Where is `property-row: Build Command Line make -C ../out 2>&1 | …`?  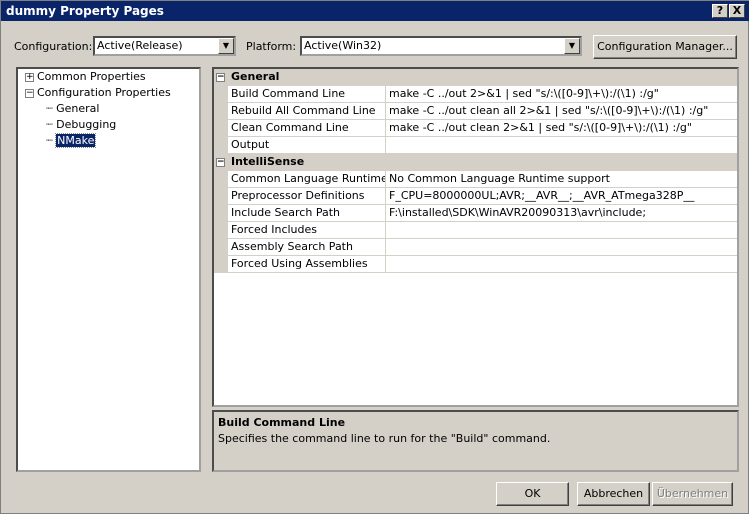 property-row: Build Command Line make -C ../out 2>&1 | … is located at coordinates (475, 94).